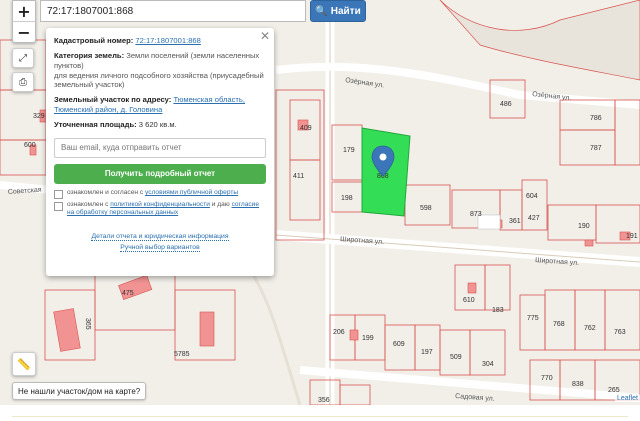 This screenshot has height=421, width=640. Describe the element at coordinates (632, 236) in the screenshot. I see `plot-label: 191` at that location.